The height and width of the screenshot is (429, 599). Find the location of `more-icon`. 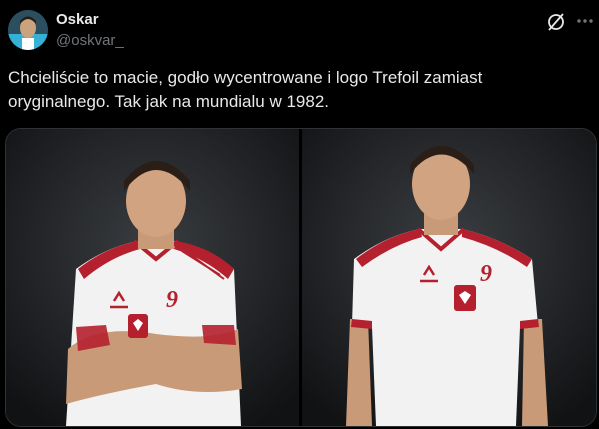

more-icon is located at coordinates (585, 21).